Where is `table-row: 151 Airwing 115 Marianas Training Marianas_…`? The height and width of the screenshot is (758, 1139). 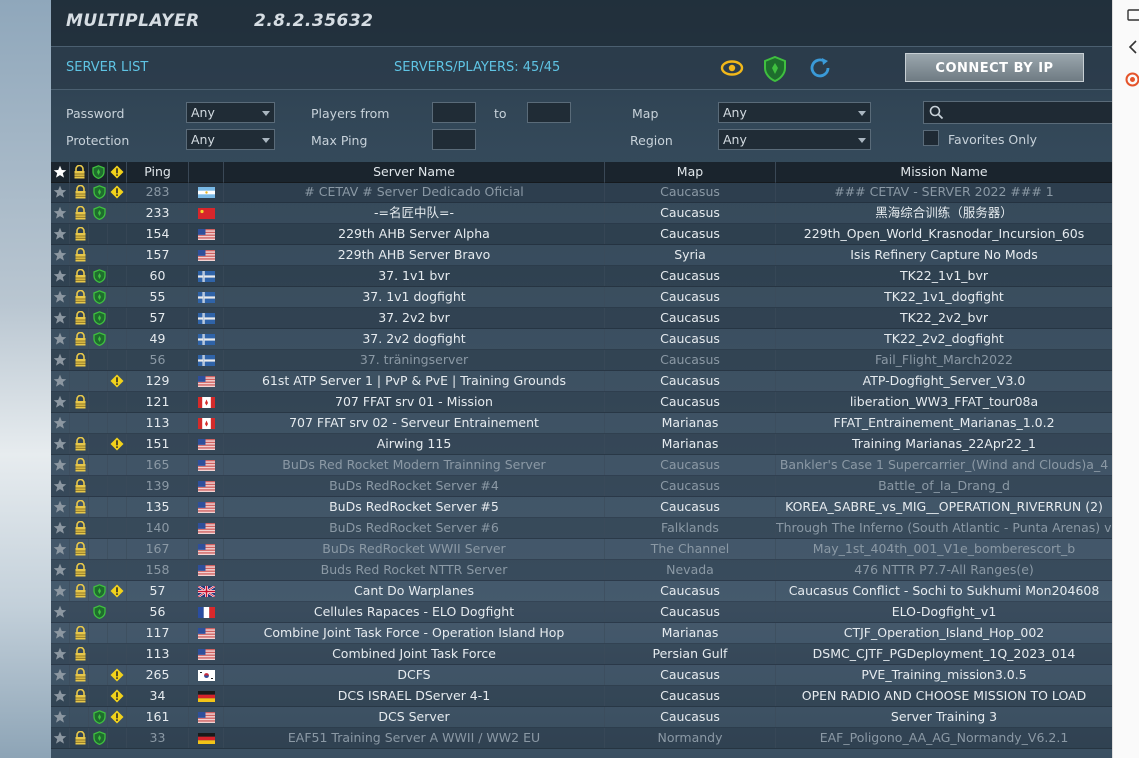 table-row: 151 Airwing 115 Marianas Training Marianas_… is located at coordinates (581, 444).